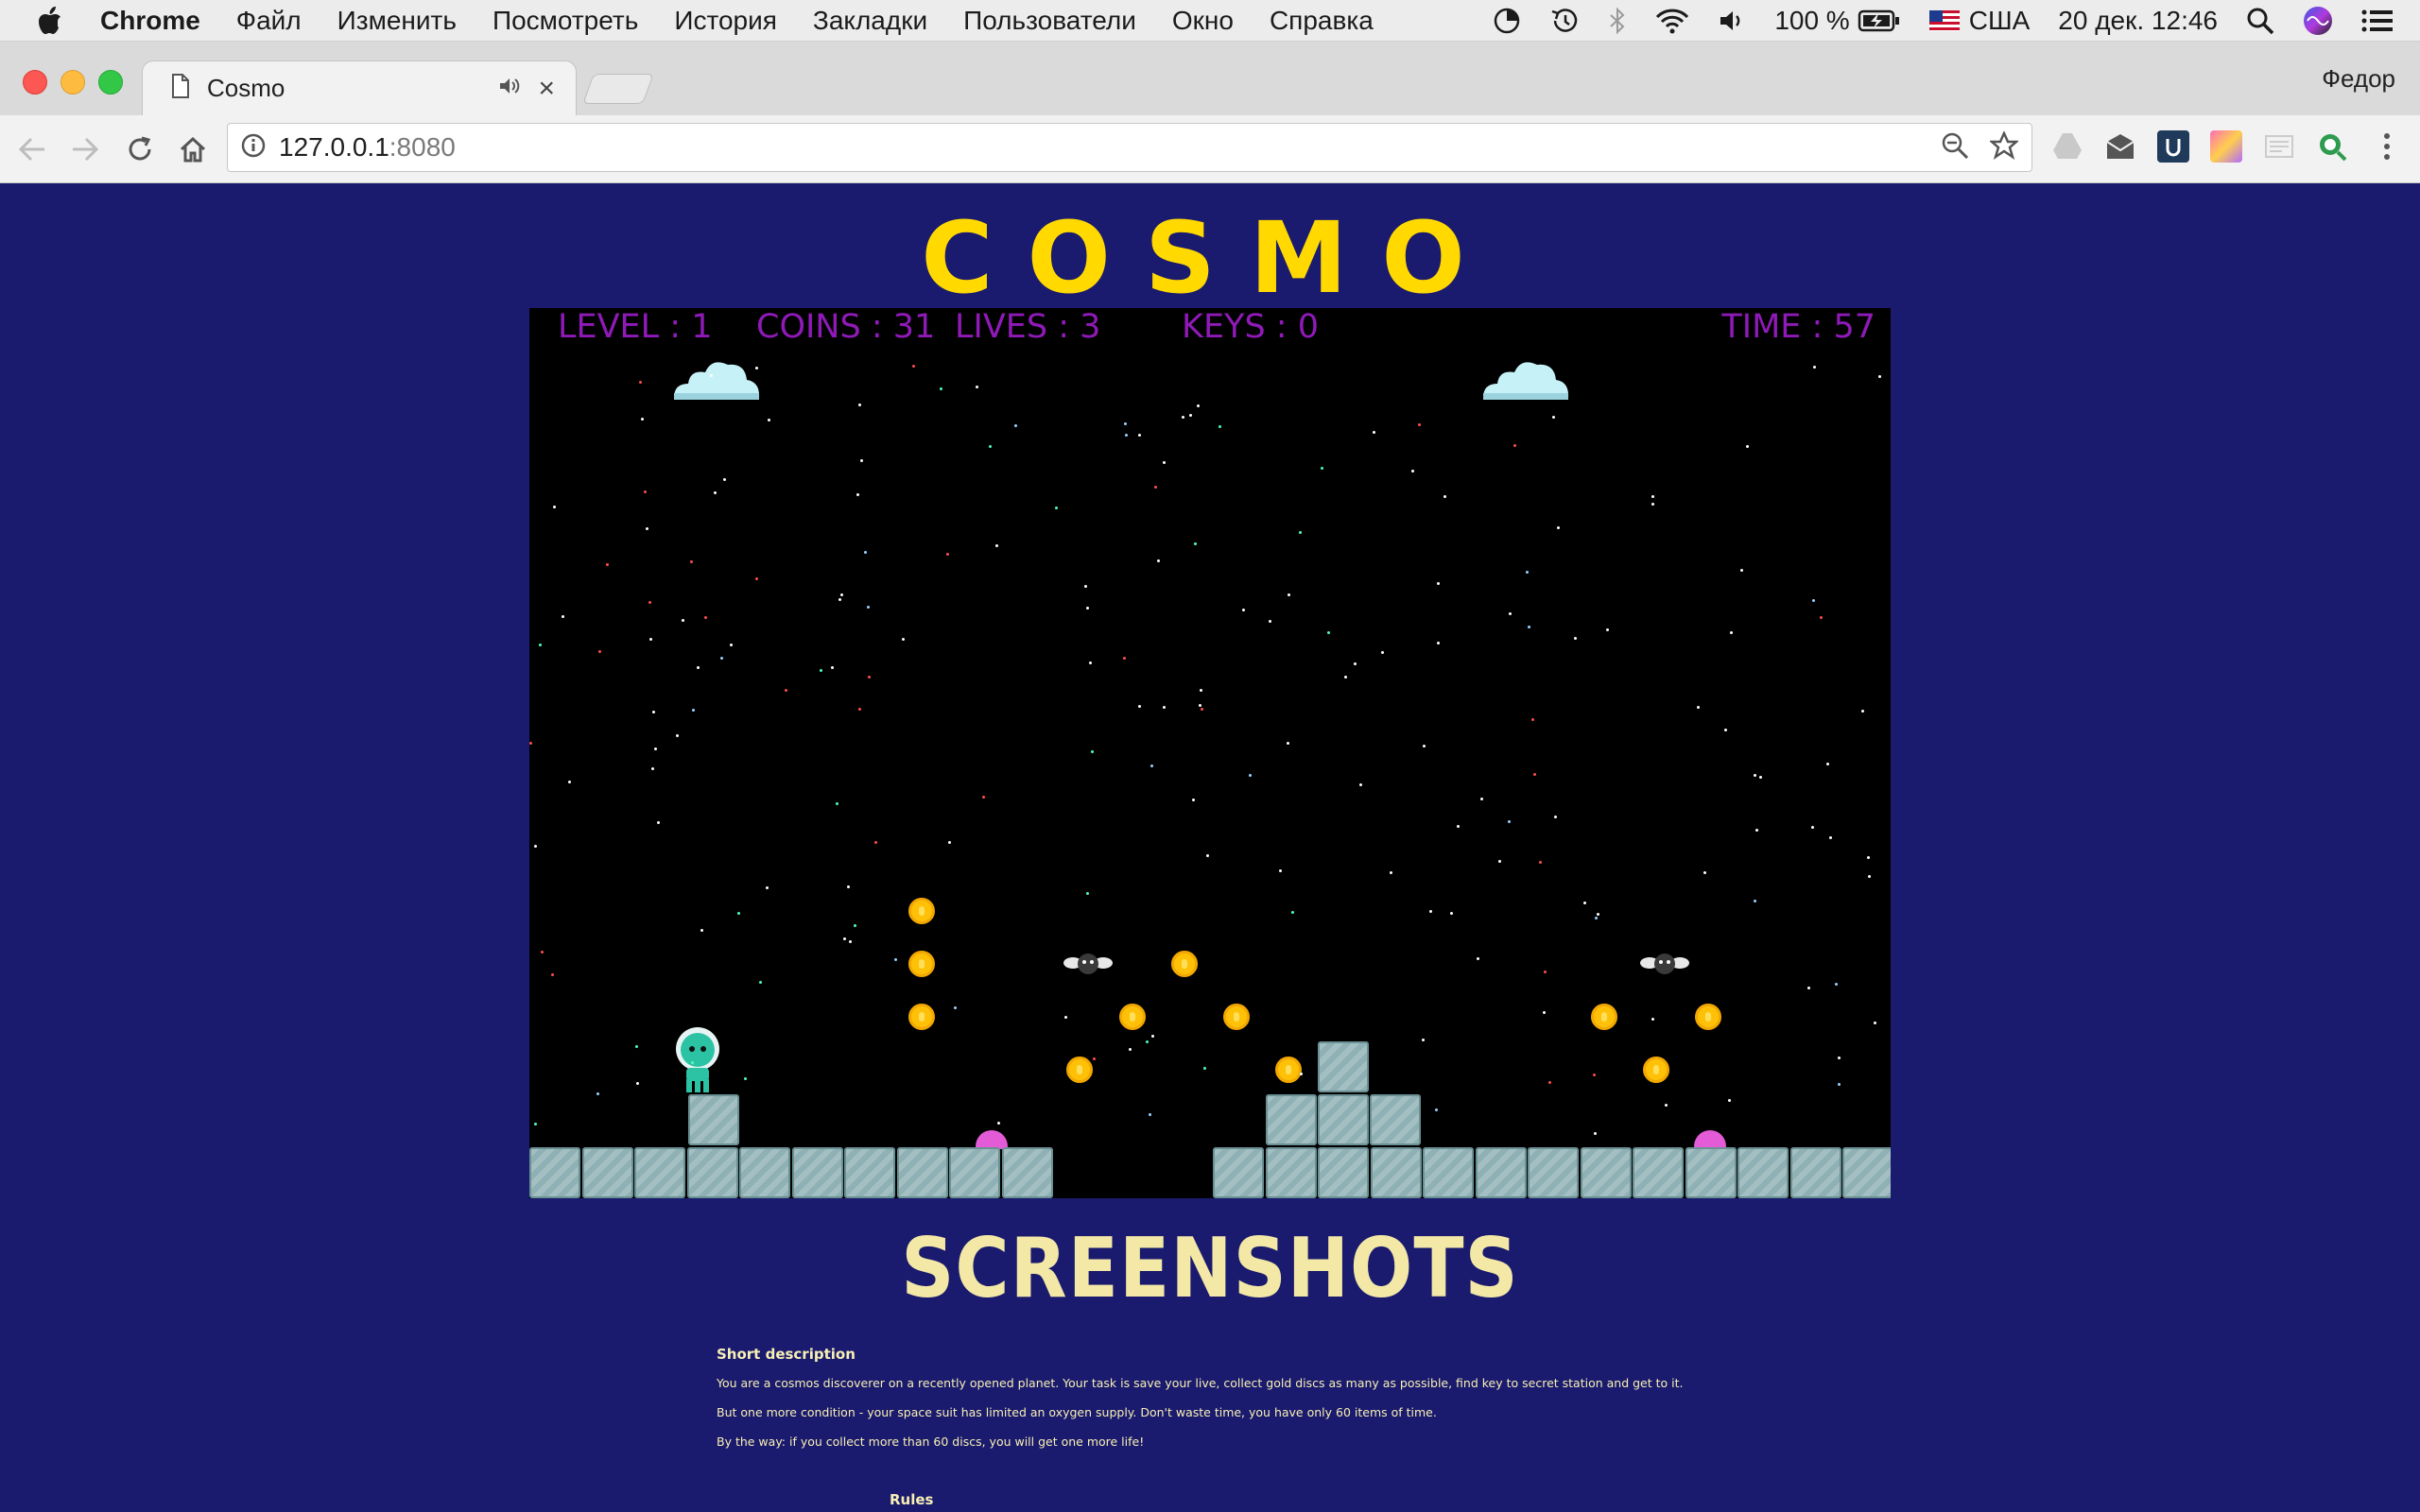 This screenshot has height=1512, width=2420. I want to click on time-machine-icon, so click(1565, 21).